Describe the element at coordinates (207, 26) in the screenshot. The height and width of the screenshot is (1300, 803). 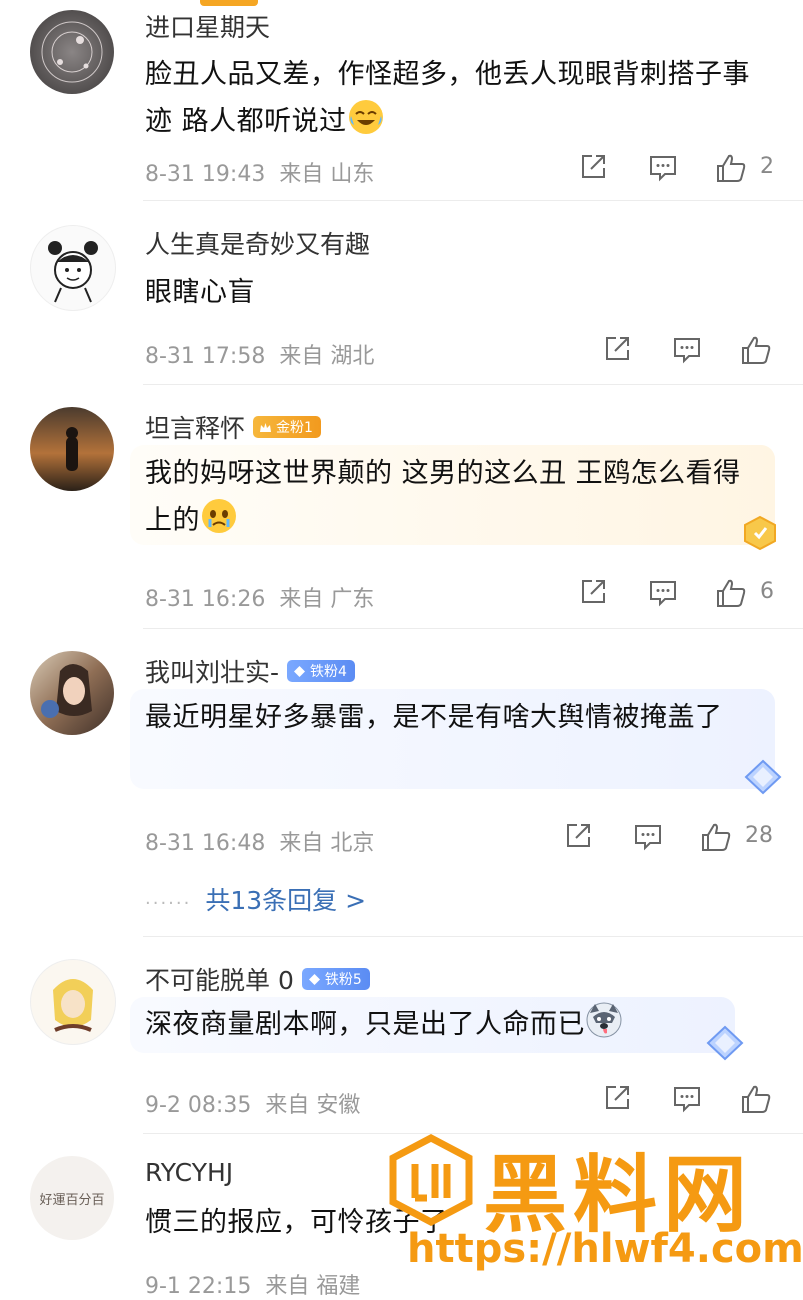
I see `username: 进口星期天` at that location.